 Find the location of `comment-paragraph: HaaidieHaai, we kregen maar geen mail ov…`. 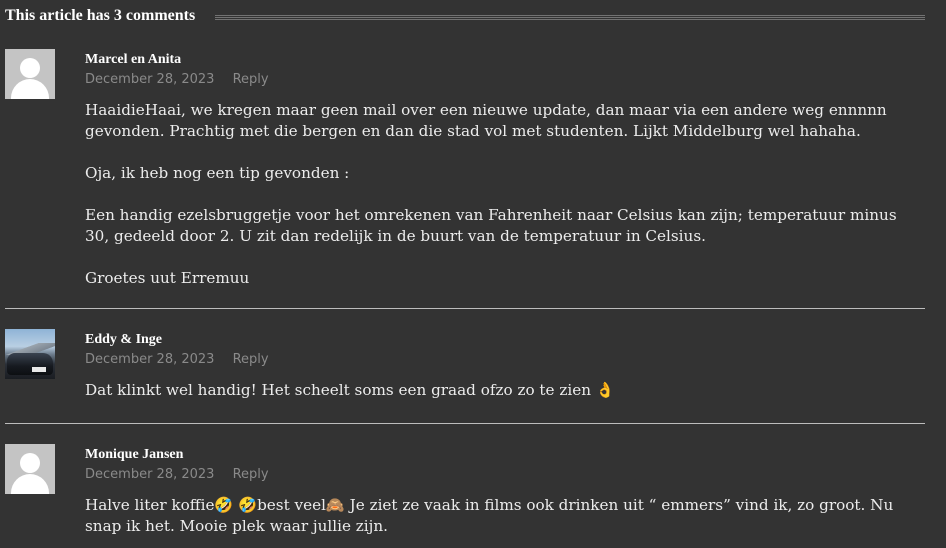

comment-paragraph: HaaidieHaai, we kregen maar geen mail ov… is located at coordinates (486, 120).